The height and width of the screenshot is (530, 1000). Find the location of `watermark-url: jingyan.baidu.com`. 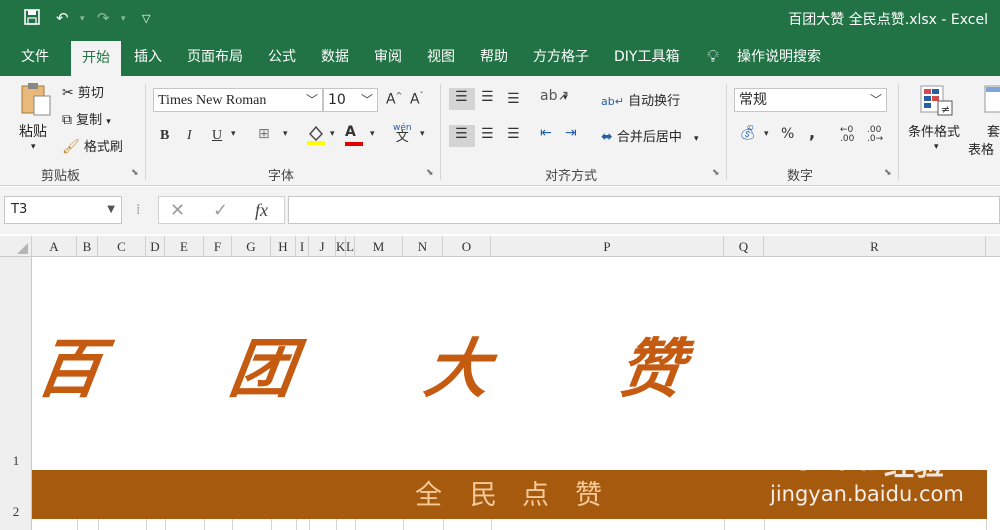

watermark-url: jingyan.baidu.com is located at coordinates (867, 494).